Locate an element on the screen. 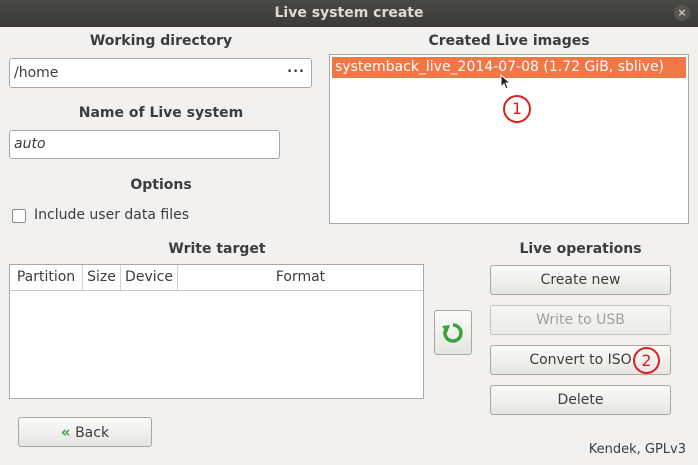  window-title: Live system create is located at coordinates (349, 13).